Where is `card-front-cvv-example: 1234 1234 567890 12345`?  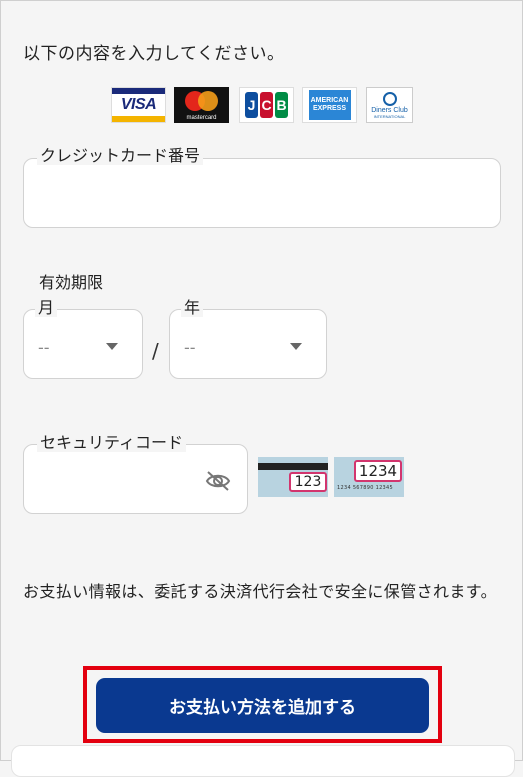
card-front-cvv-example: 1234 1234 567890 12345 is located at coordinates (369, 477).